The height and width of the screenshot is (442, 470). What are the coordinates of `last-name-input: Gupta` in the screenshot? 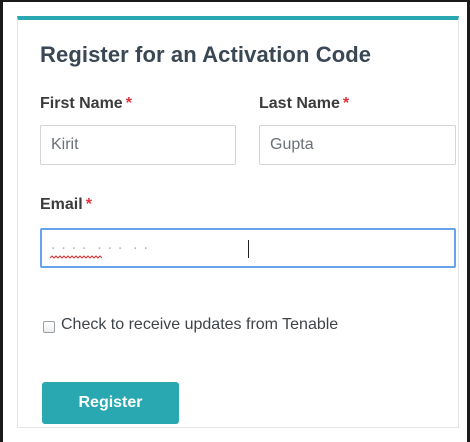 It's located at (357, 145).